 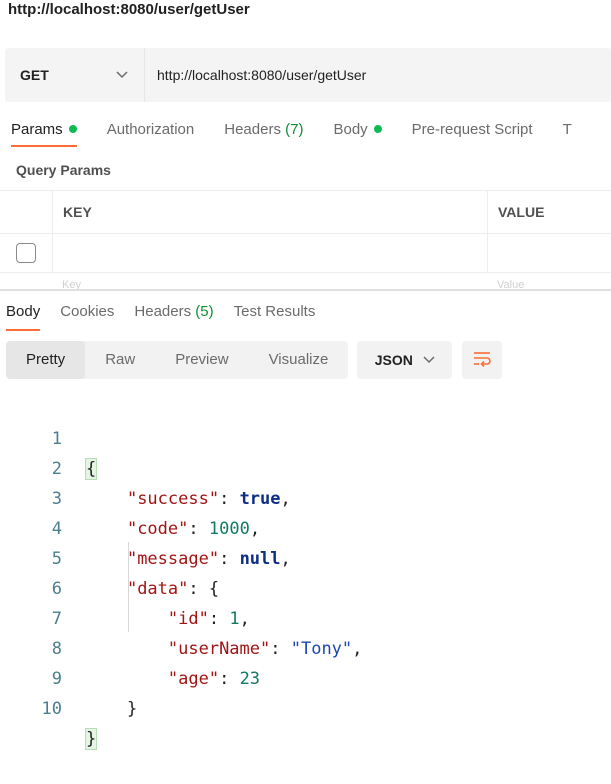 What do you see at coordinates (63, 170) in the screenshot?
I see `query-params-title: Query Params` at bounding box center [63, 170].